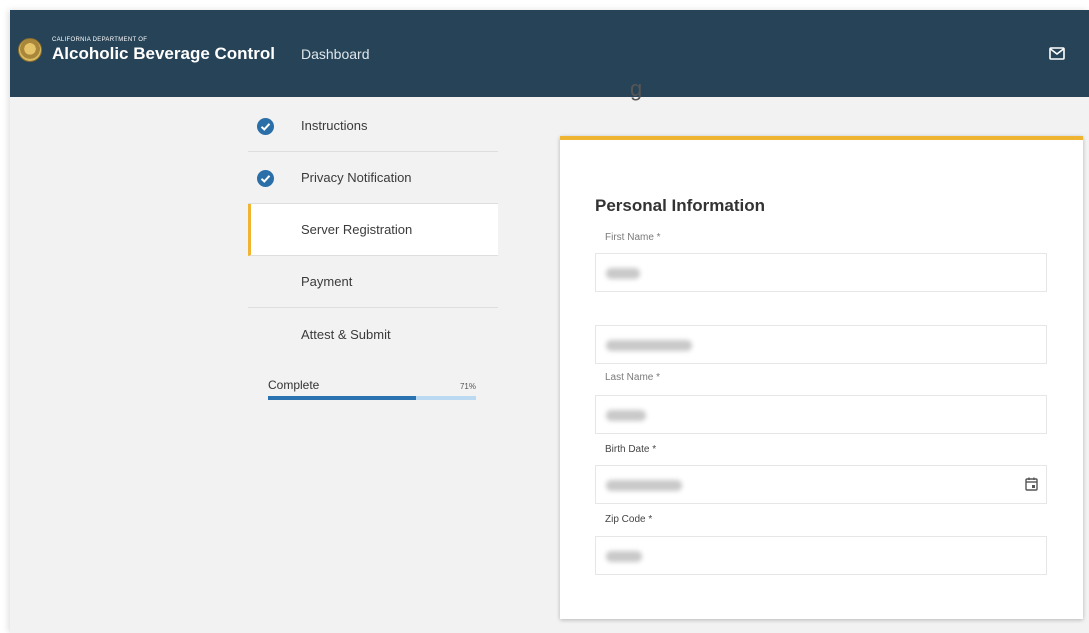  I want to click on progress-label: Complete, so click(294, 385).